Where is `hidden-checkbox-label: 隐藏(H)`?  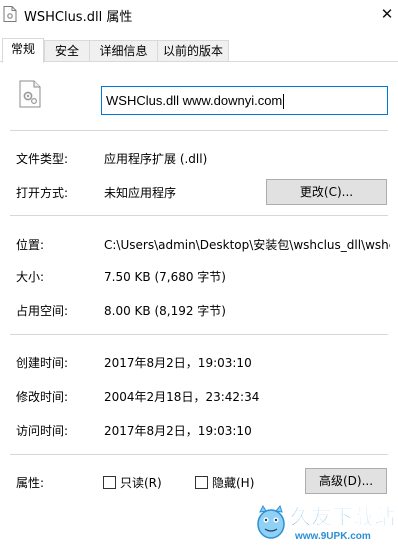 hidden-checkbox-label: 隐藏(H) is located at coordinates (233, 482).